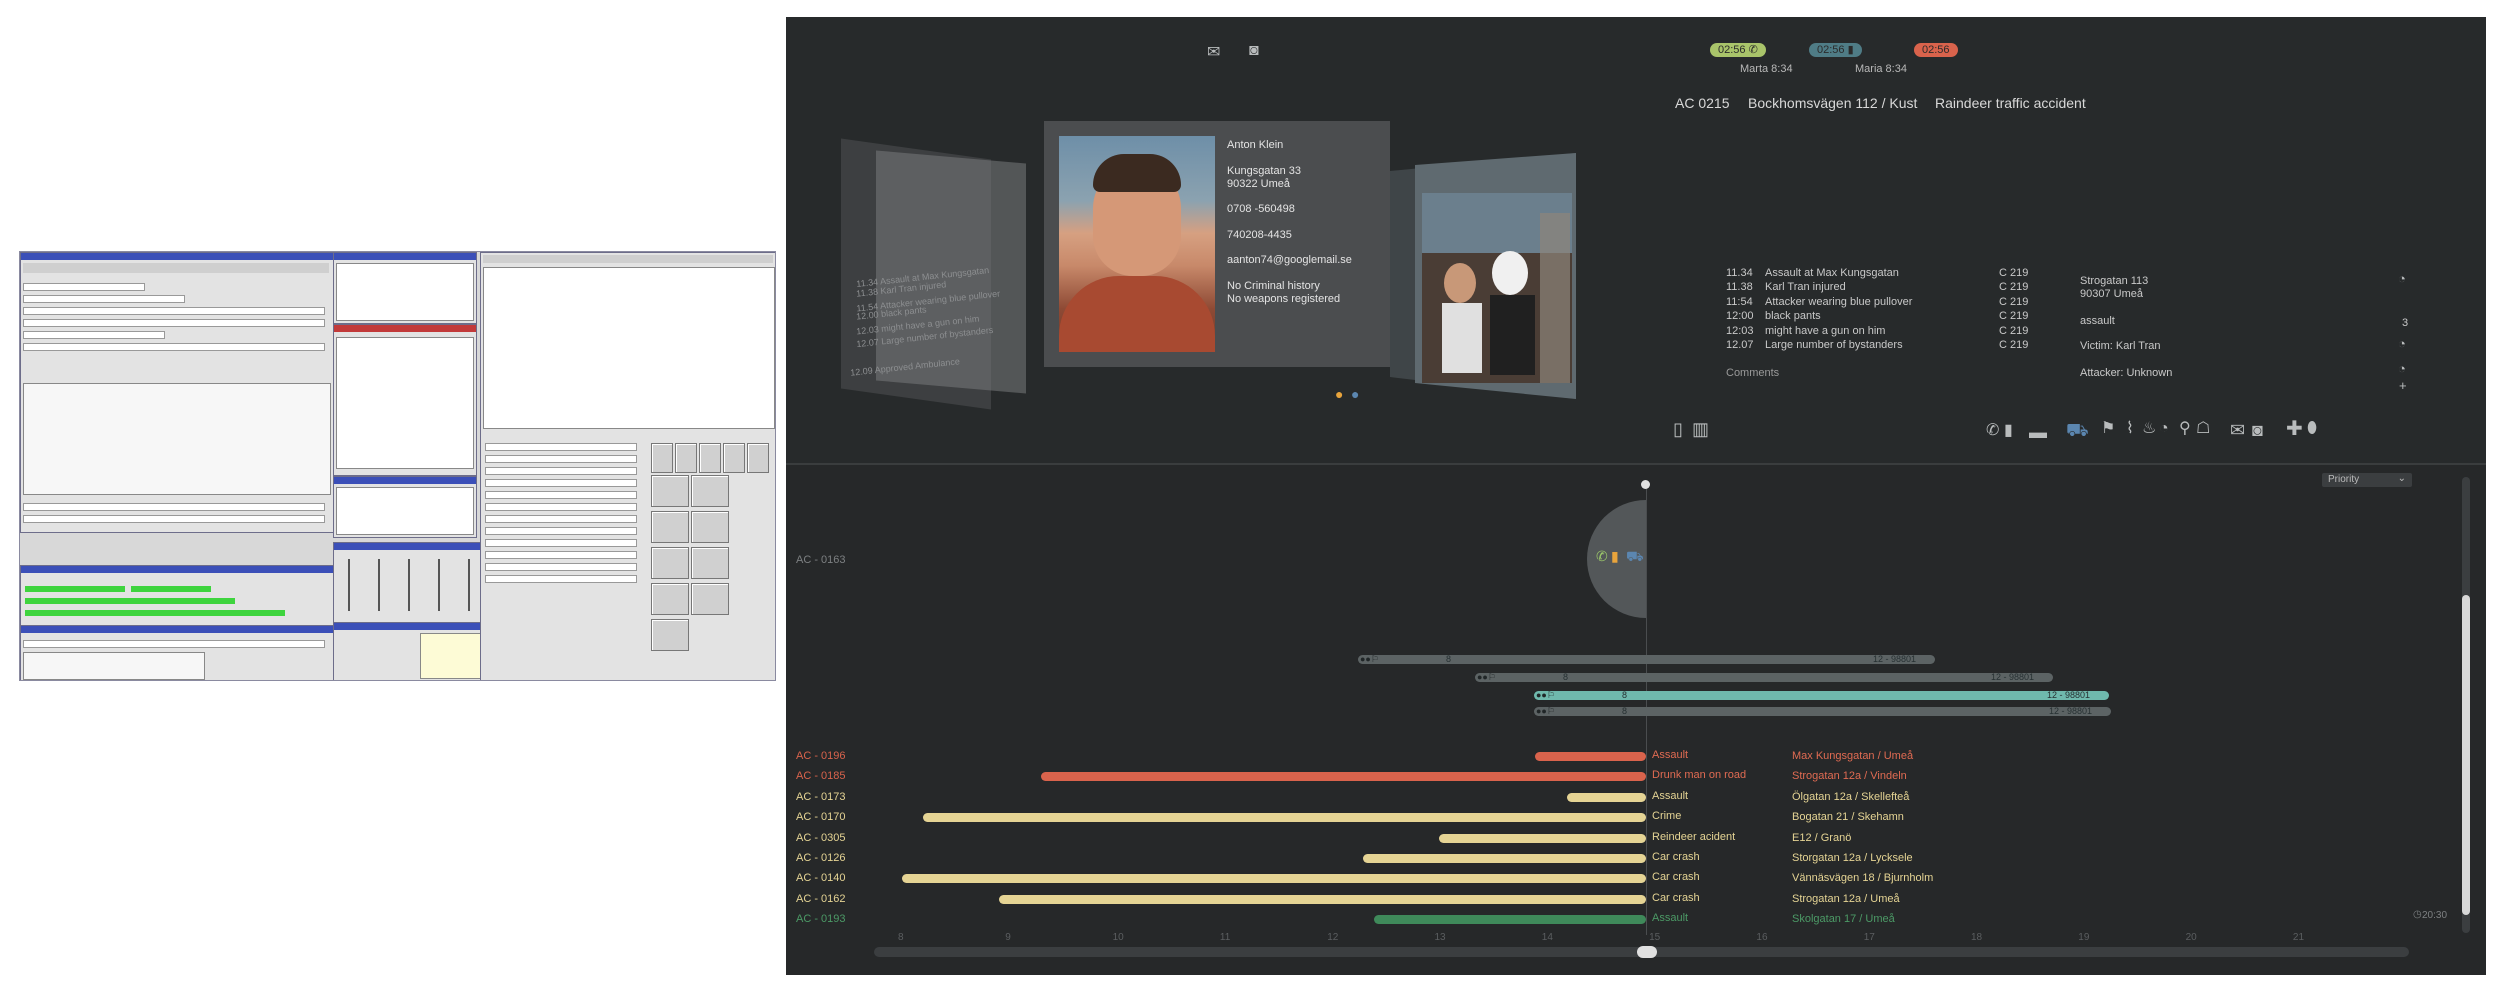 The width and height of the screenshot is (2500, 991). I want to click on operator-name-2: Maria 8:34, so click(1881, 69).